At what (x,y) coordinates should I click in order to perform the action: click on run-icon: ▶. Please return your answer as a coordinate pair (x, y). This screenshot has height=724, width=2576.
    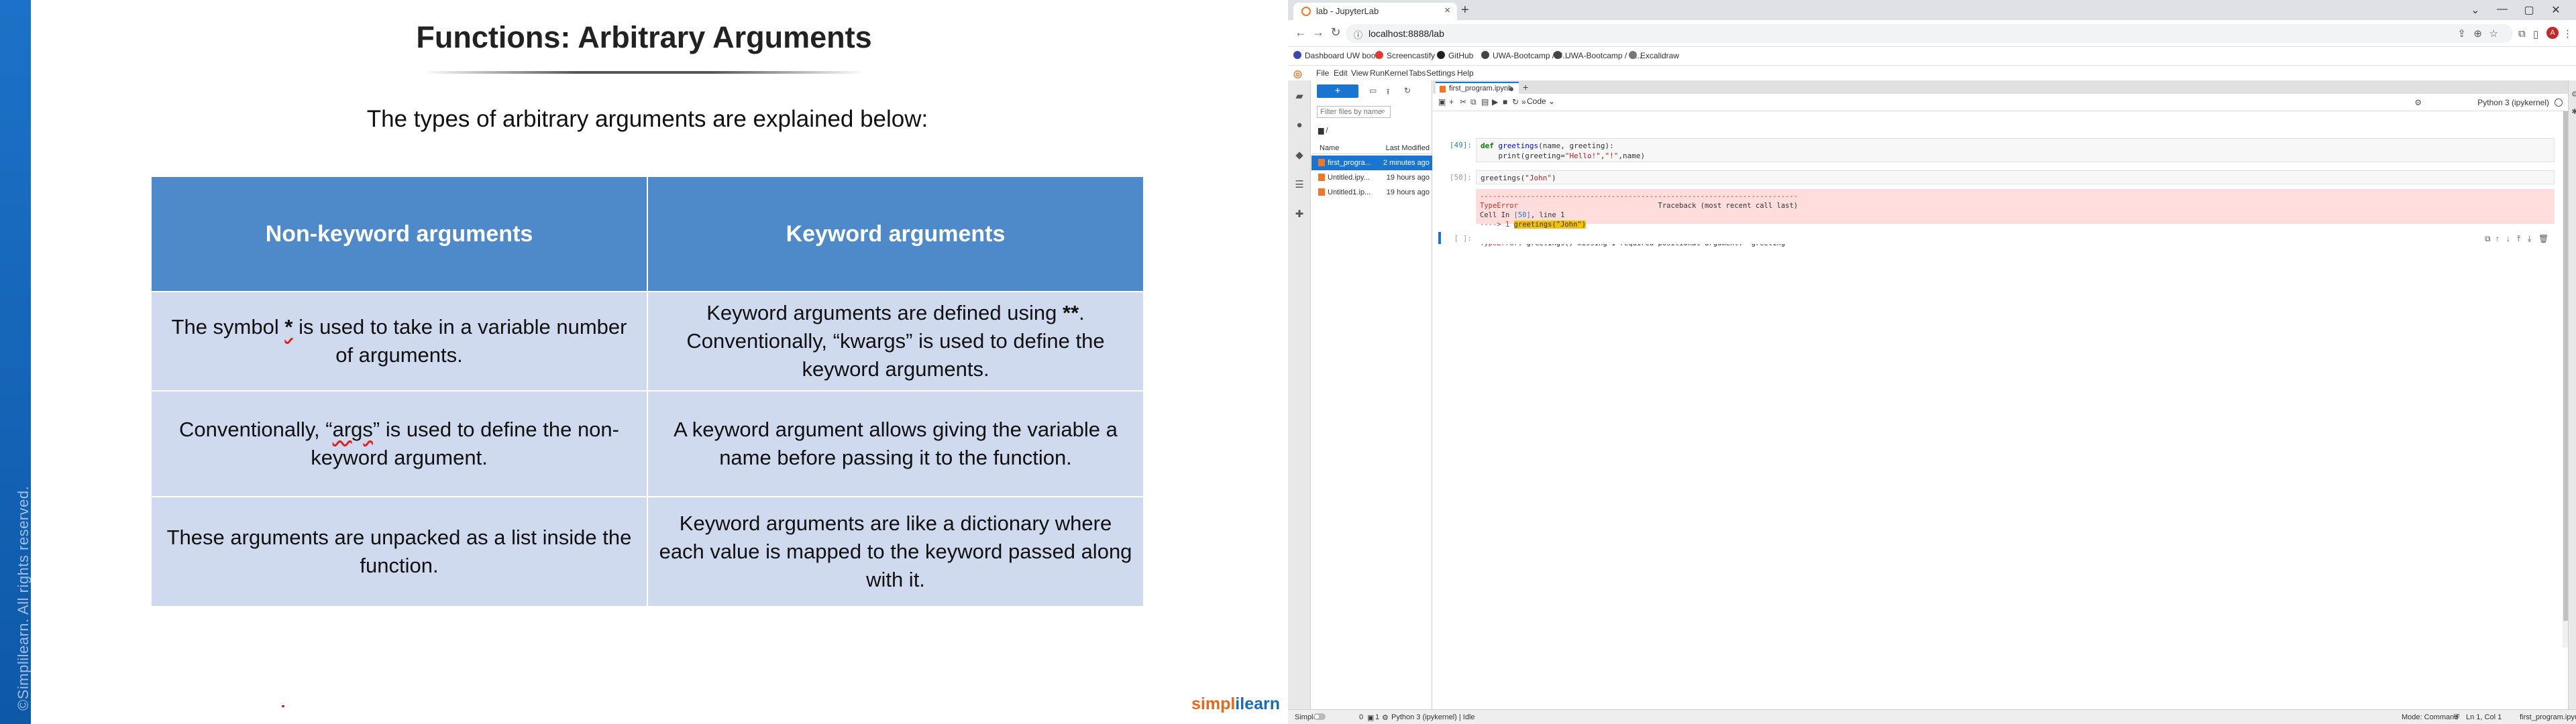
    Looking at the image, I should click on (1495, 102).